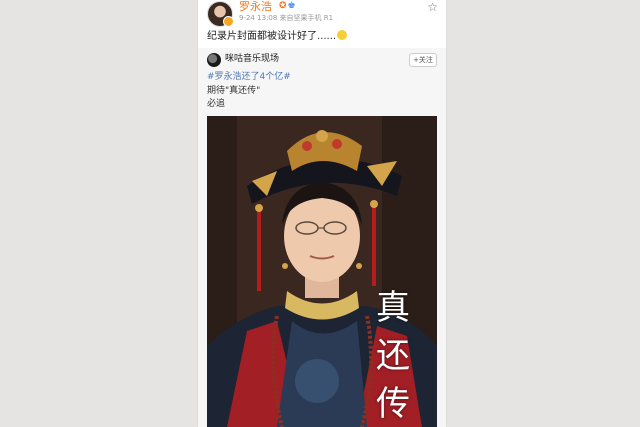  What do you see at coordinates (249, 77) in the screenshot?
I see `hashtag-link: #罗永浩还了4个亿#` at bounding box center [249, 77].